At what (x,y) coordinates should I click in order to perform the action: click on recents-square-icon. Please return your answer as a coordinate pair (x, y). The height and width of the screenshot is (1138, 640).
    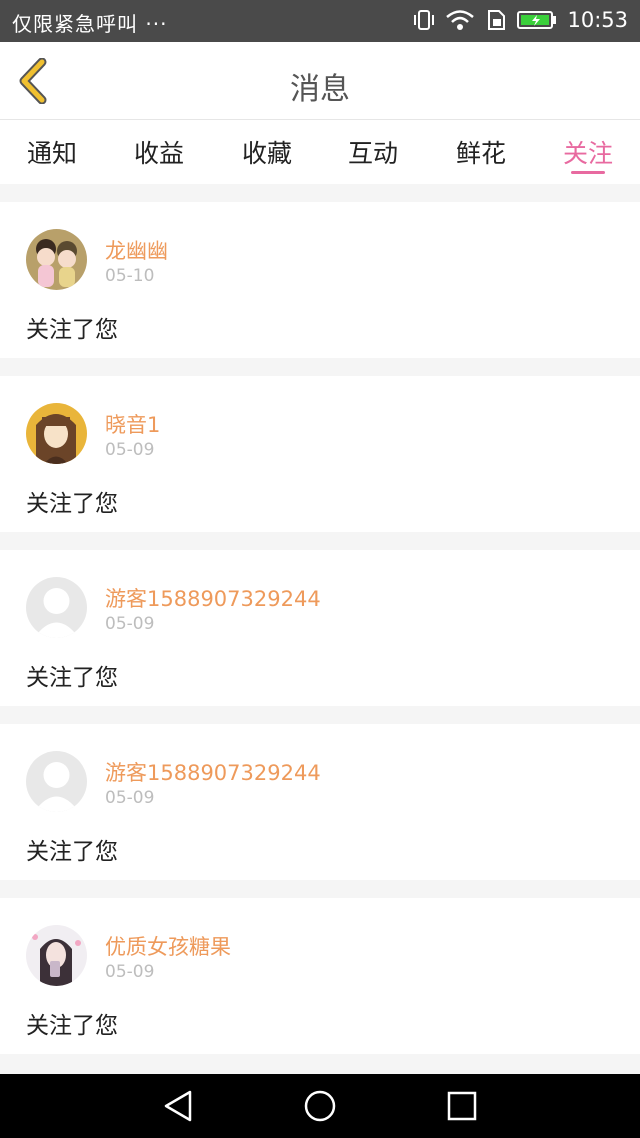
    Looking at the image, I should click on (462, 1106).